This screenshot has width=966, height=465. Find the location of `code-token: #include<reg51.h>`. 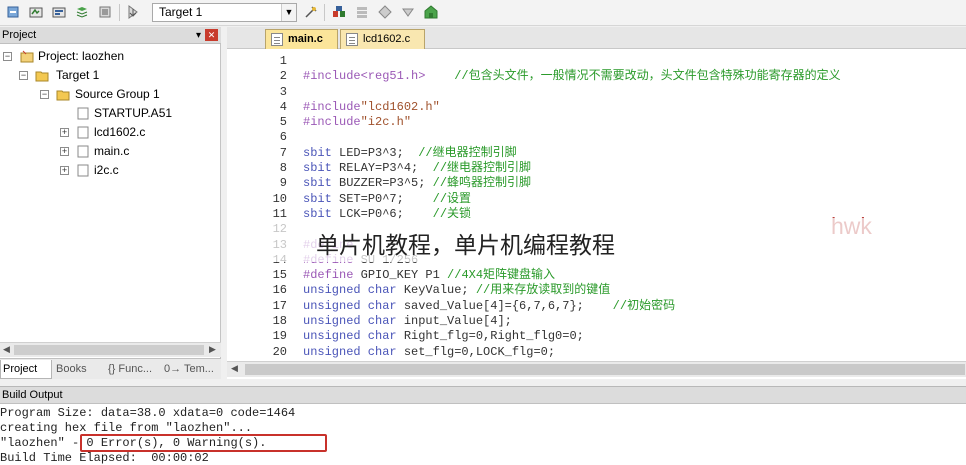

code-token: #include<reg51.h> is located at coordinates (364, 76).